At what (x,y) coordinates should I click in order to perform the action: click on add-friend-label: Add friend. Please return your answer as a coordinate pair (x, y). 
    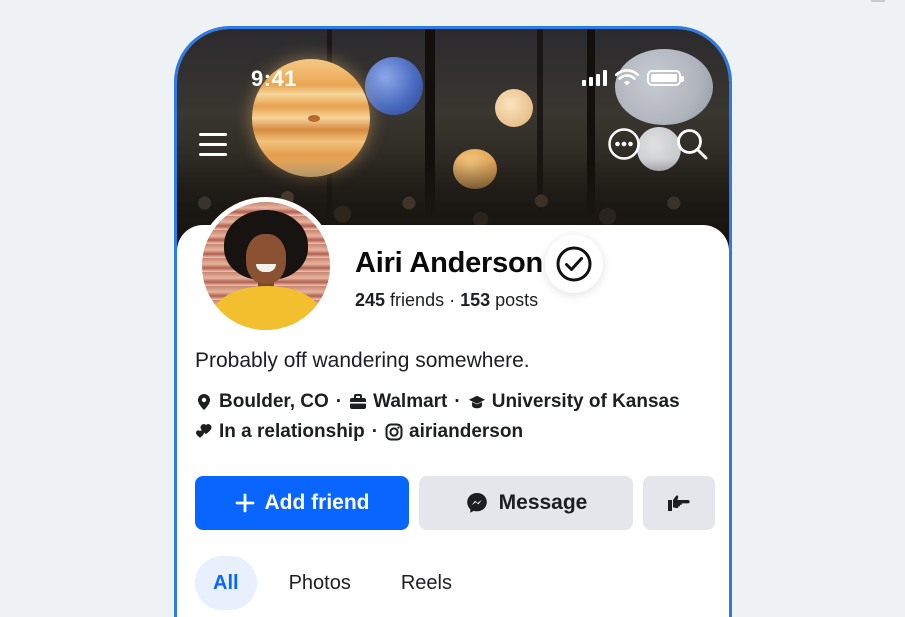
    Looking at the image, I should click on (317, 502).